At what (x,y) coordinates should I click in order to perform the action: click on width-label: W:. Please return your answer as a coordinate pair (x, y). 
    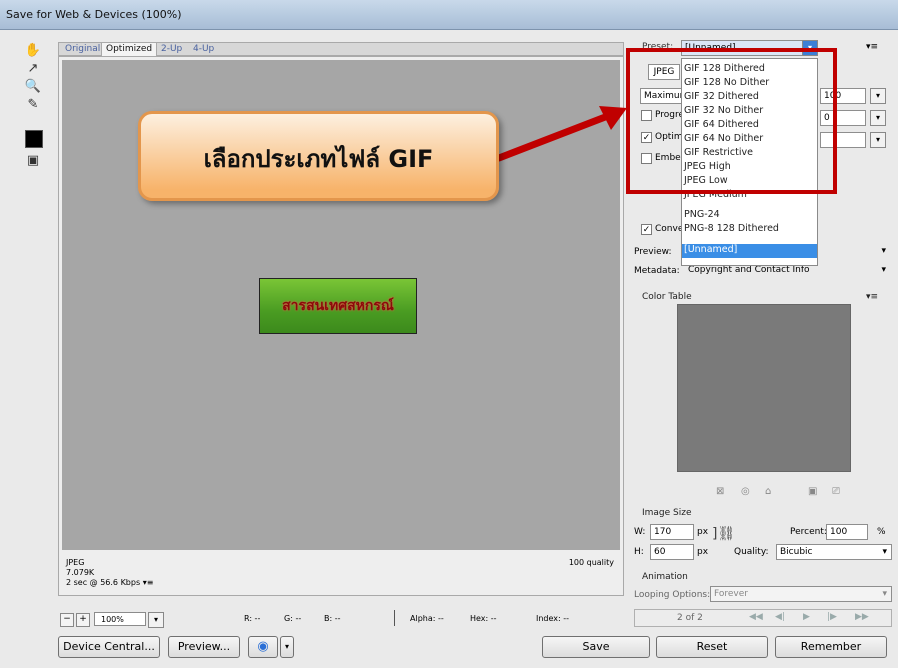
    Looking at the image, I should click on (640, 532).